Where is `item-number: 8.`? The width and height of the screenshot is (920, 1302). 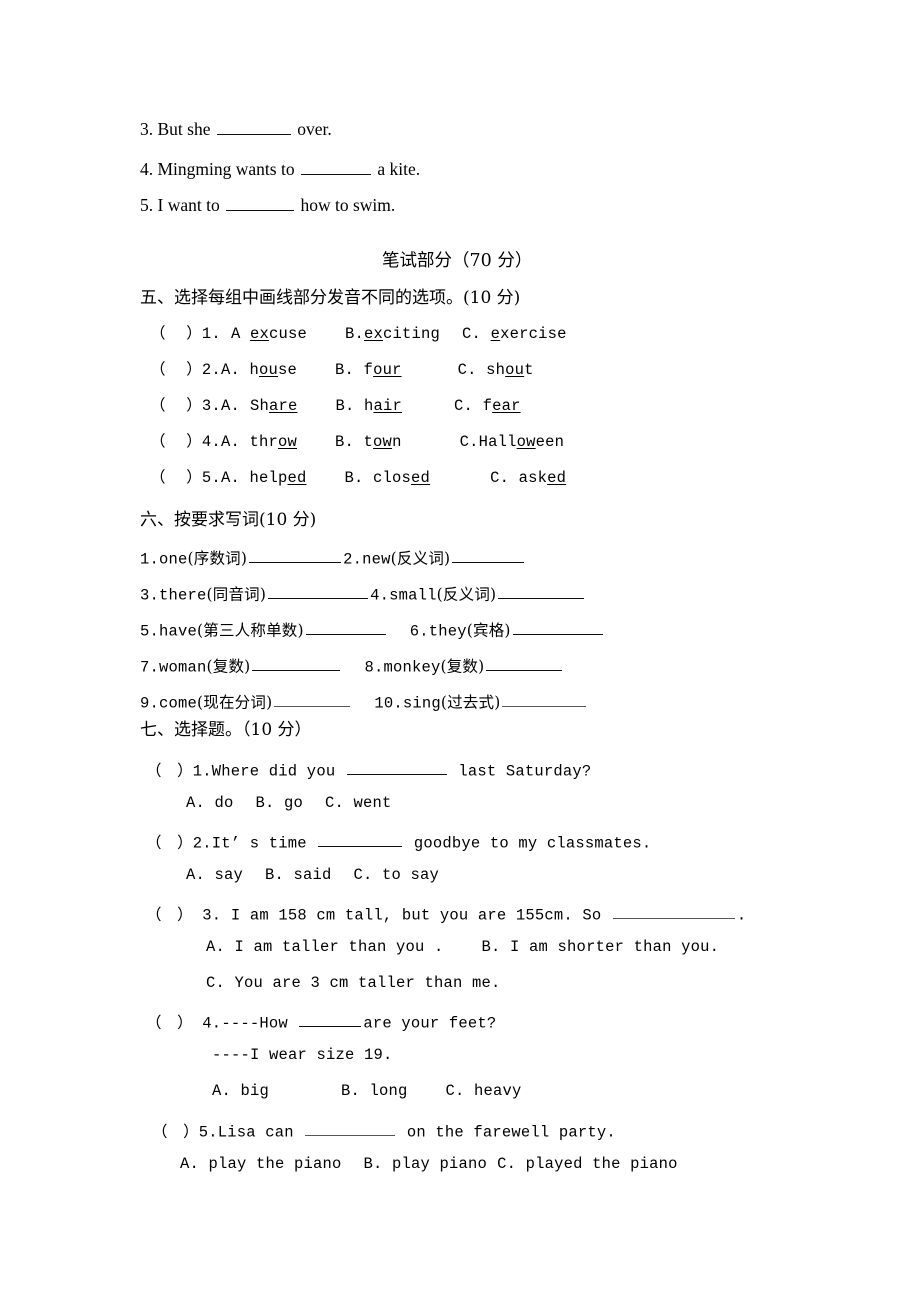
item-number: 8. is located at coordinates (374, 667).